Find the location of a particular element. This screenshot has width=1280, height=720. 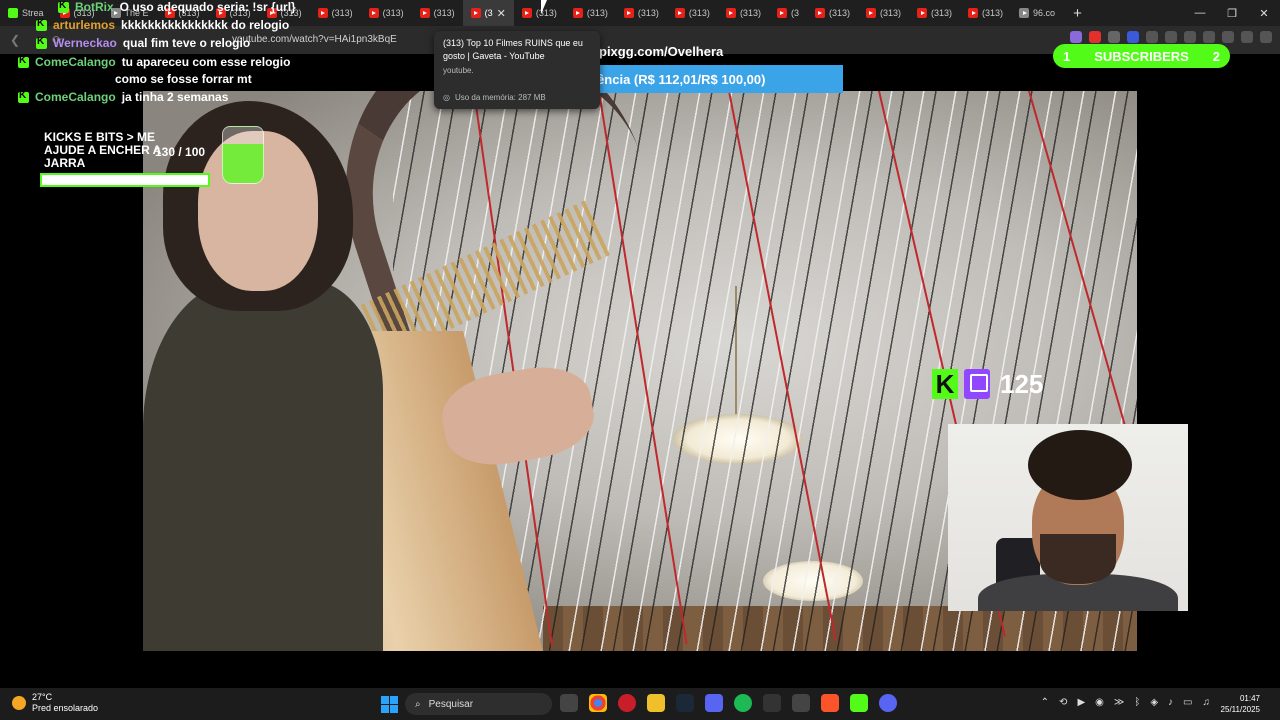

chevron-up-icon: ⌃ is located at coordinates (1045, 702).